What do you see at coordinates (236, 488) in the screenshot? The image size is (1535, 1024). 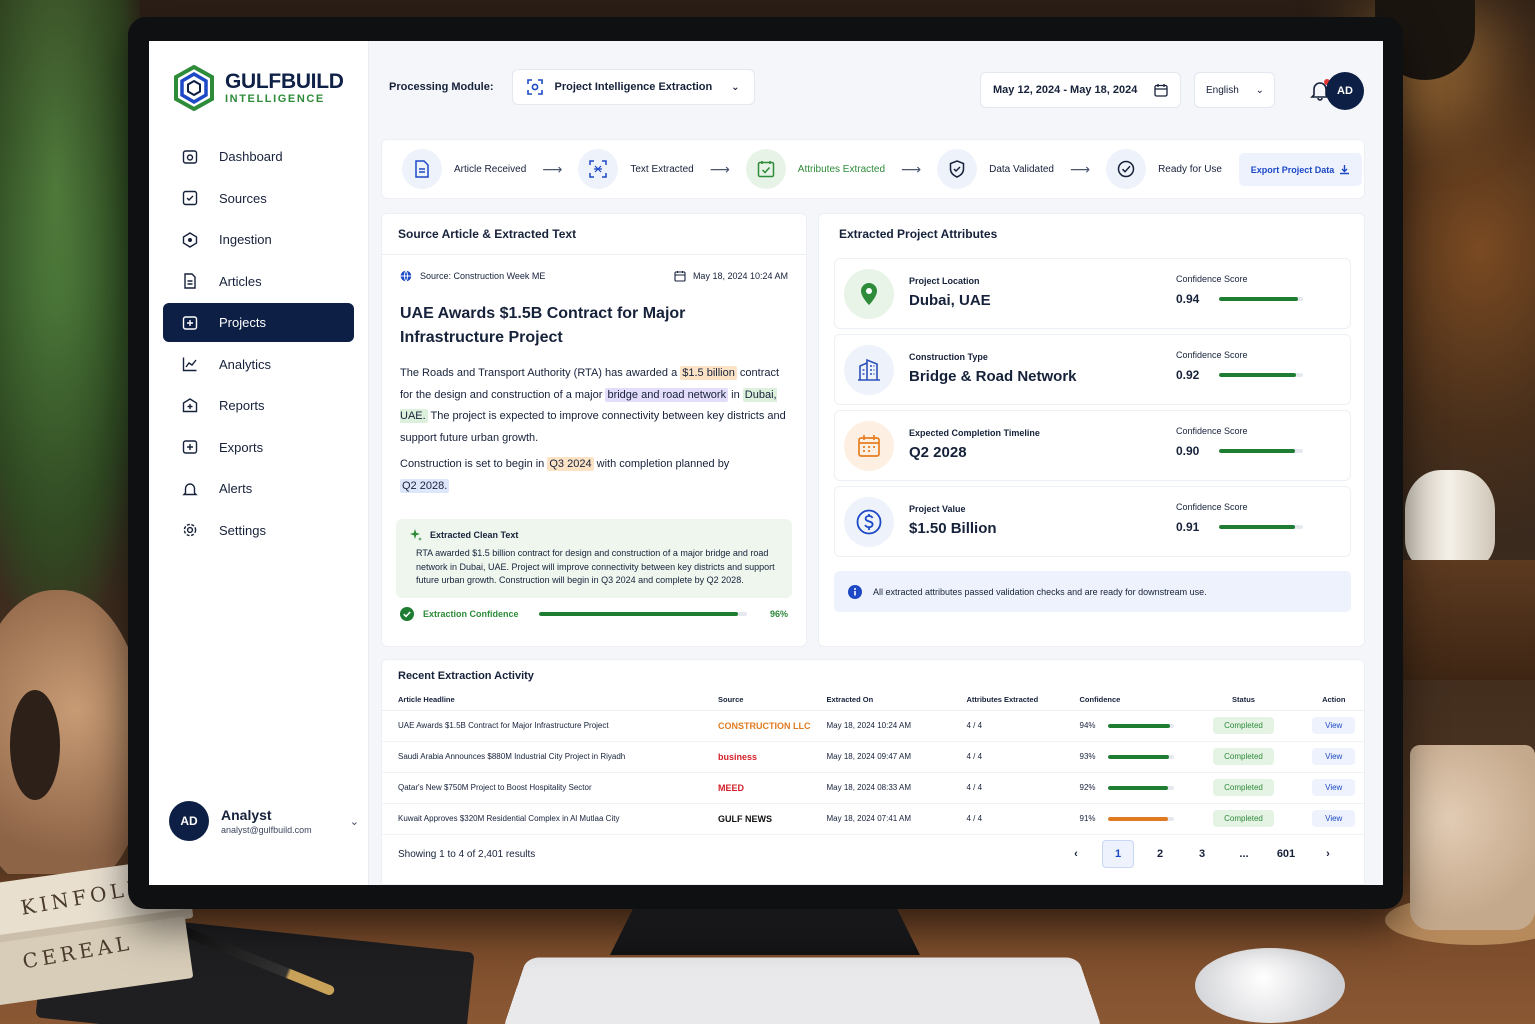 I see `sidebar-item-label: Alerts` at bounding box center [236, 488].